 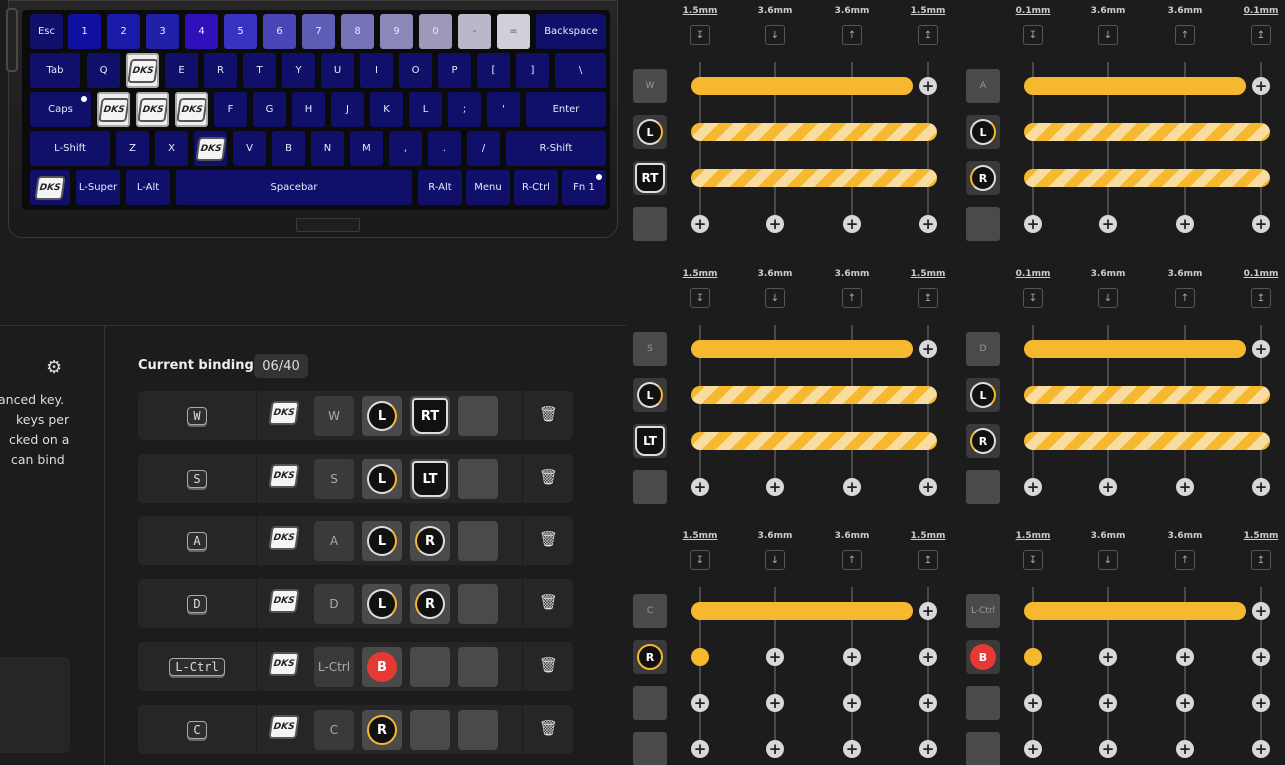 What do you see at coordinates (113, 109) in the screenshot?
I see `key-dks: DKS` at bounding box center [113, 109].